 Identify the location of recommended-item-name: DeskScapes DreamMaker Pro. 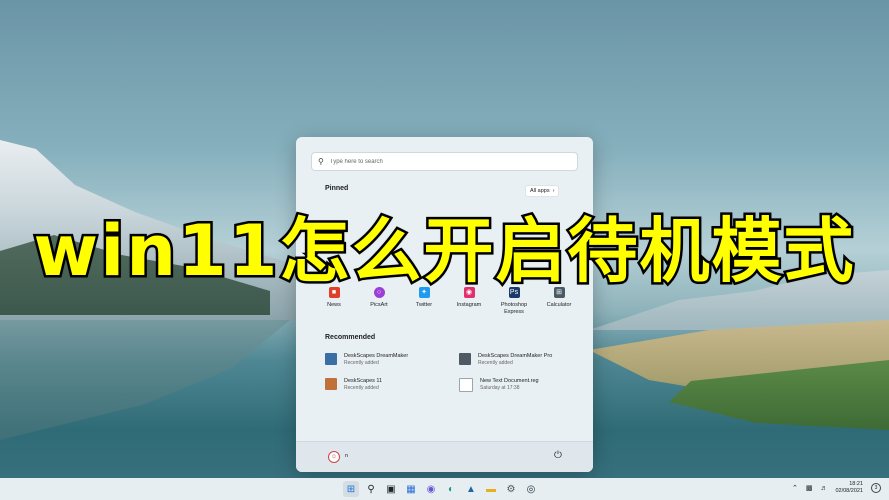
(515, 356).